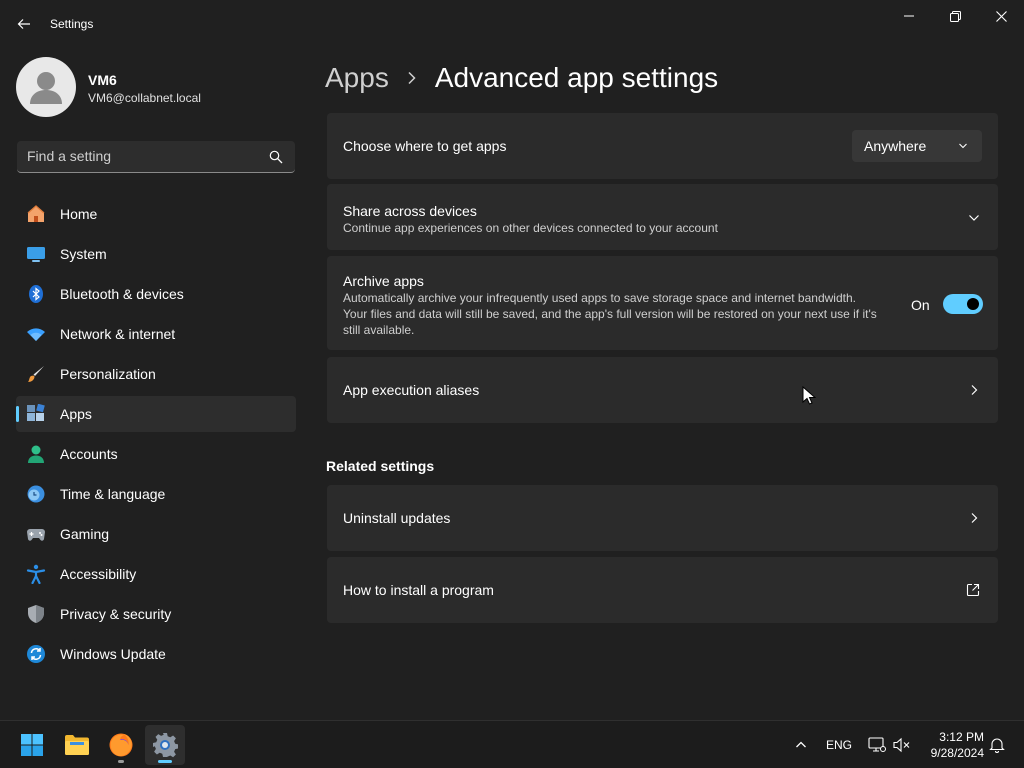  Describe the element at coordinates (76, 414) in the screenshot. I see `sidebar-item-label: Apps` at that location.